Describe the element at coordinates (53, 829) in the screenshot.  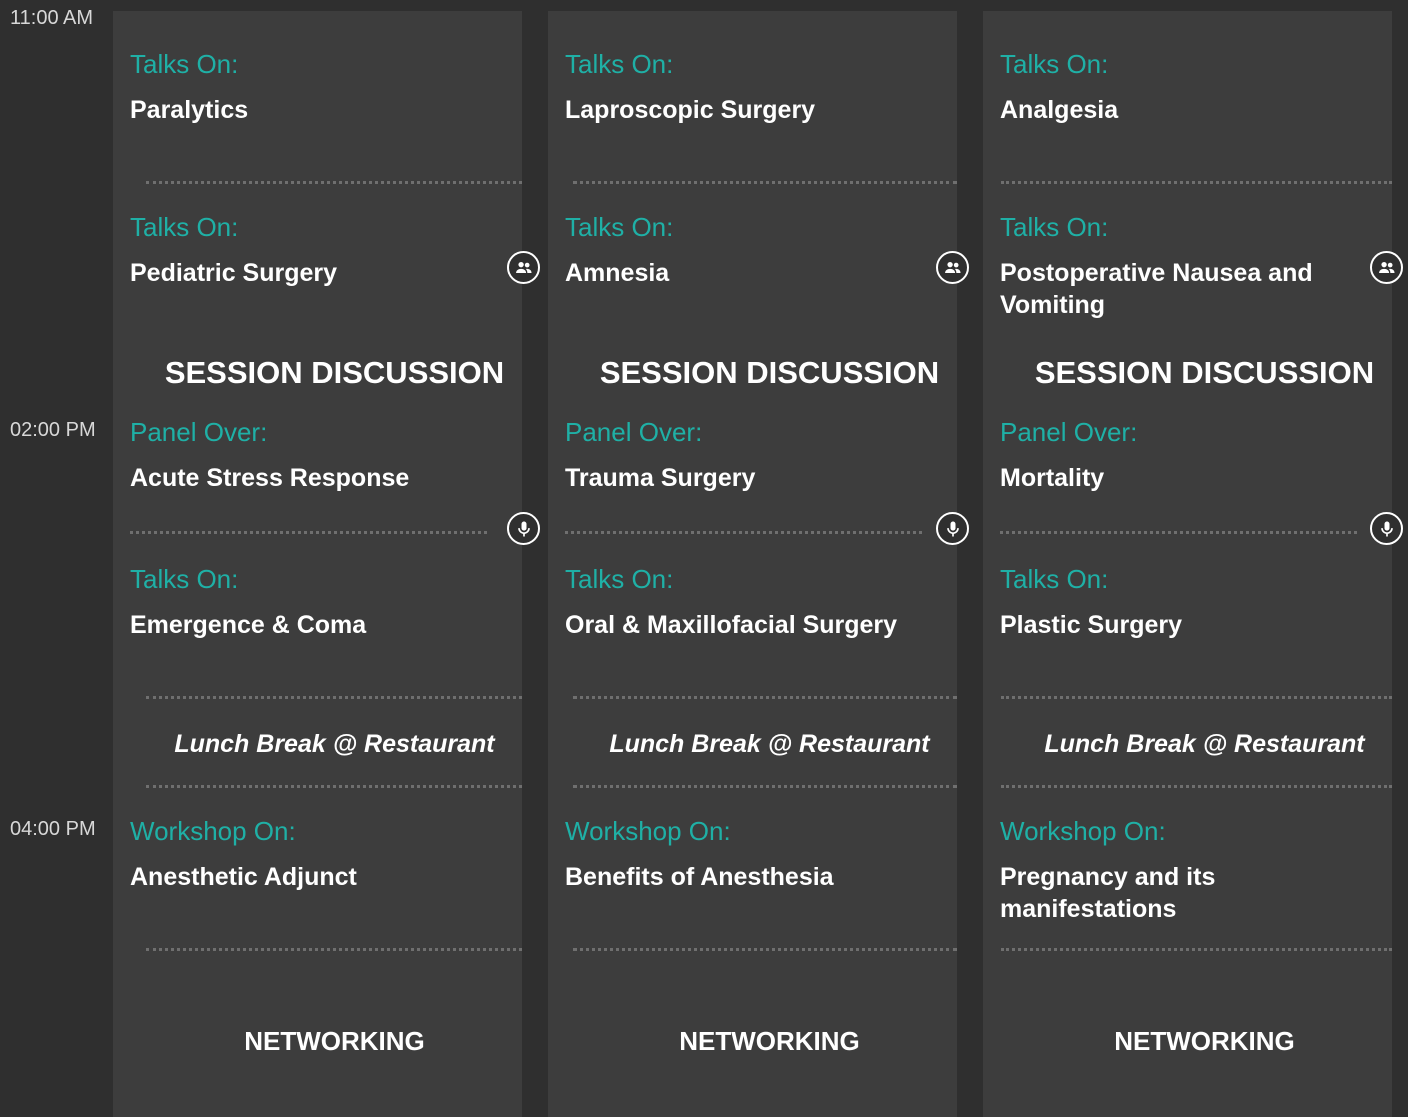
I see `time-label: 04:00 PM` at that location.